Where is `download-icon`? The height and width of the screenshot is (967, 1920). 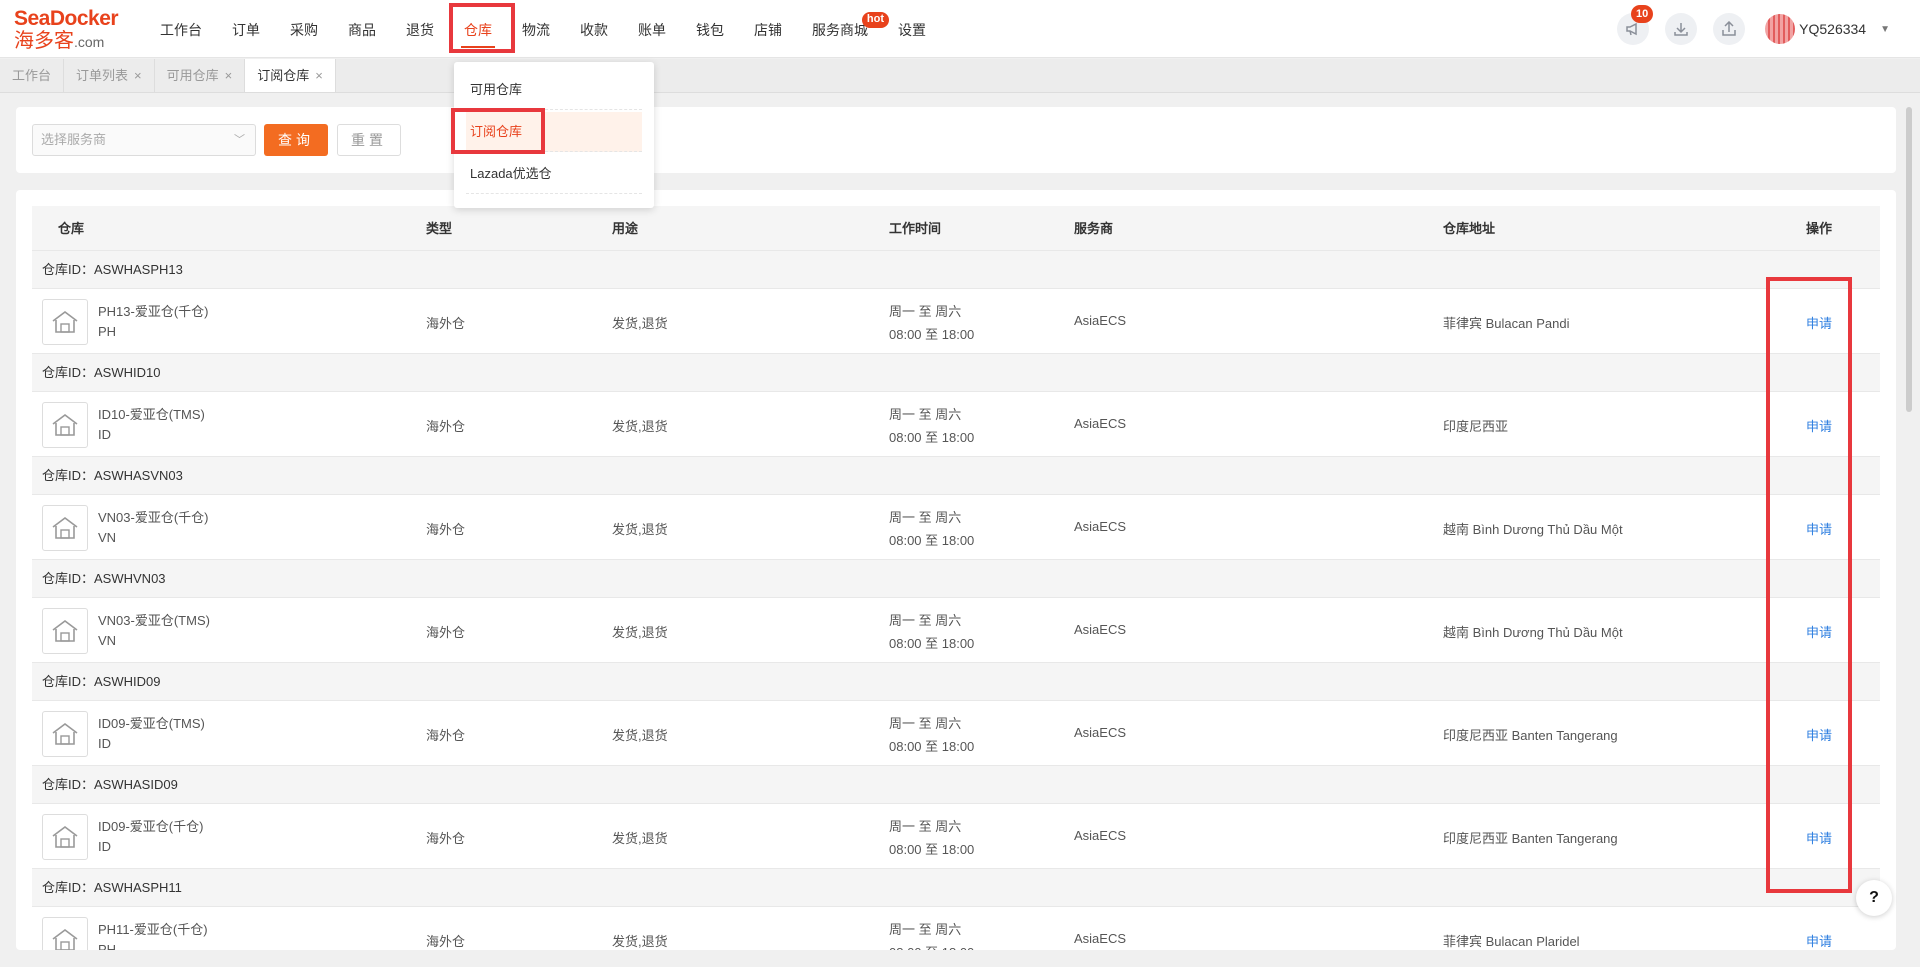
download-icon is located at coordinates (1681, 29).